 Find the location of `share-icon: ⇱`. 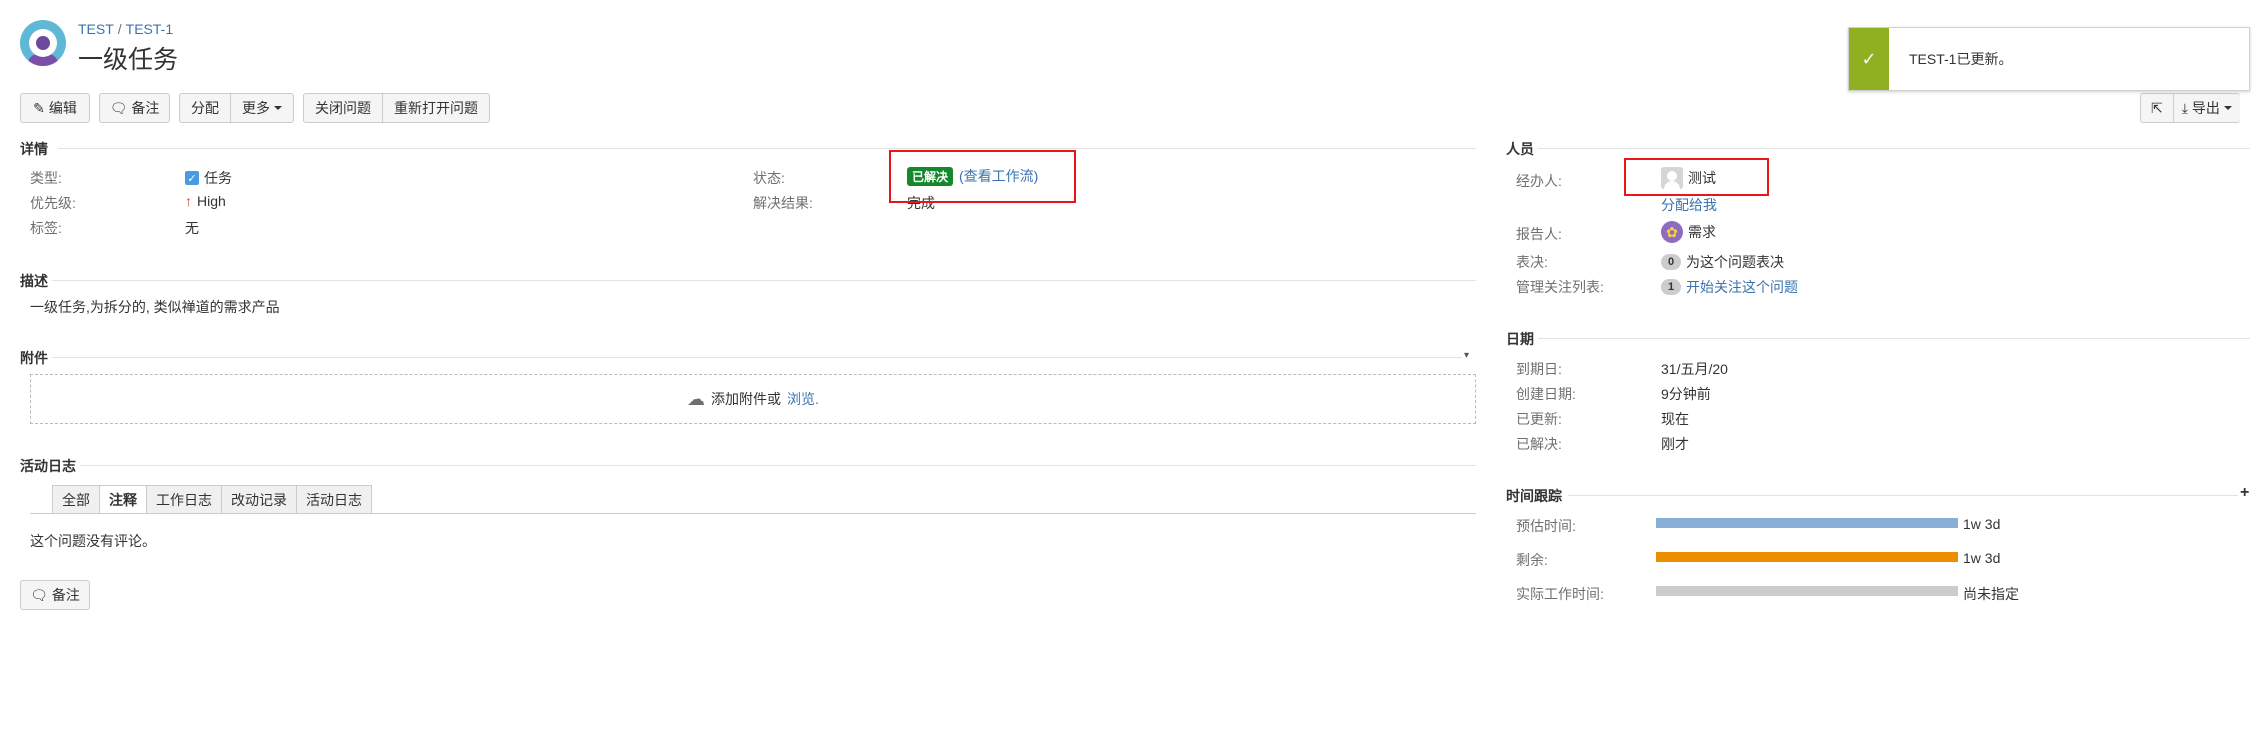

share-icon: ⇱ is located at coordinates (2157, 107).